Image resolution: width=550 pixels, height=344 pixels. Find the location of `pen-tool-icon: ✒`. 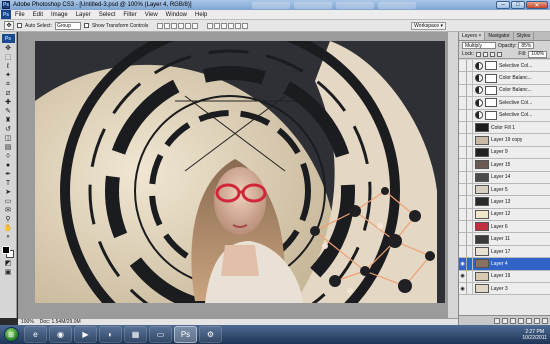

pen-tool-icon: ✒ is located at coordinates (8, 175).